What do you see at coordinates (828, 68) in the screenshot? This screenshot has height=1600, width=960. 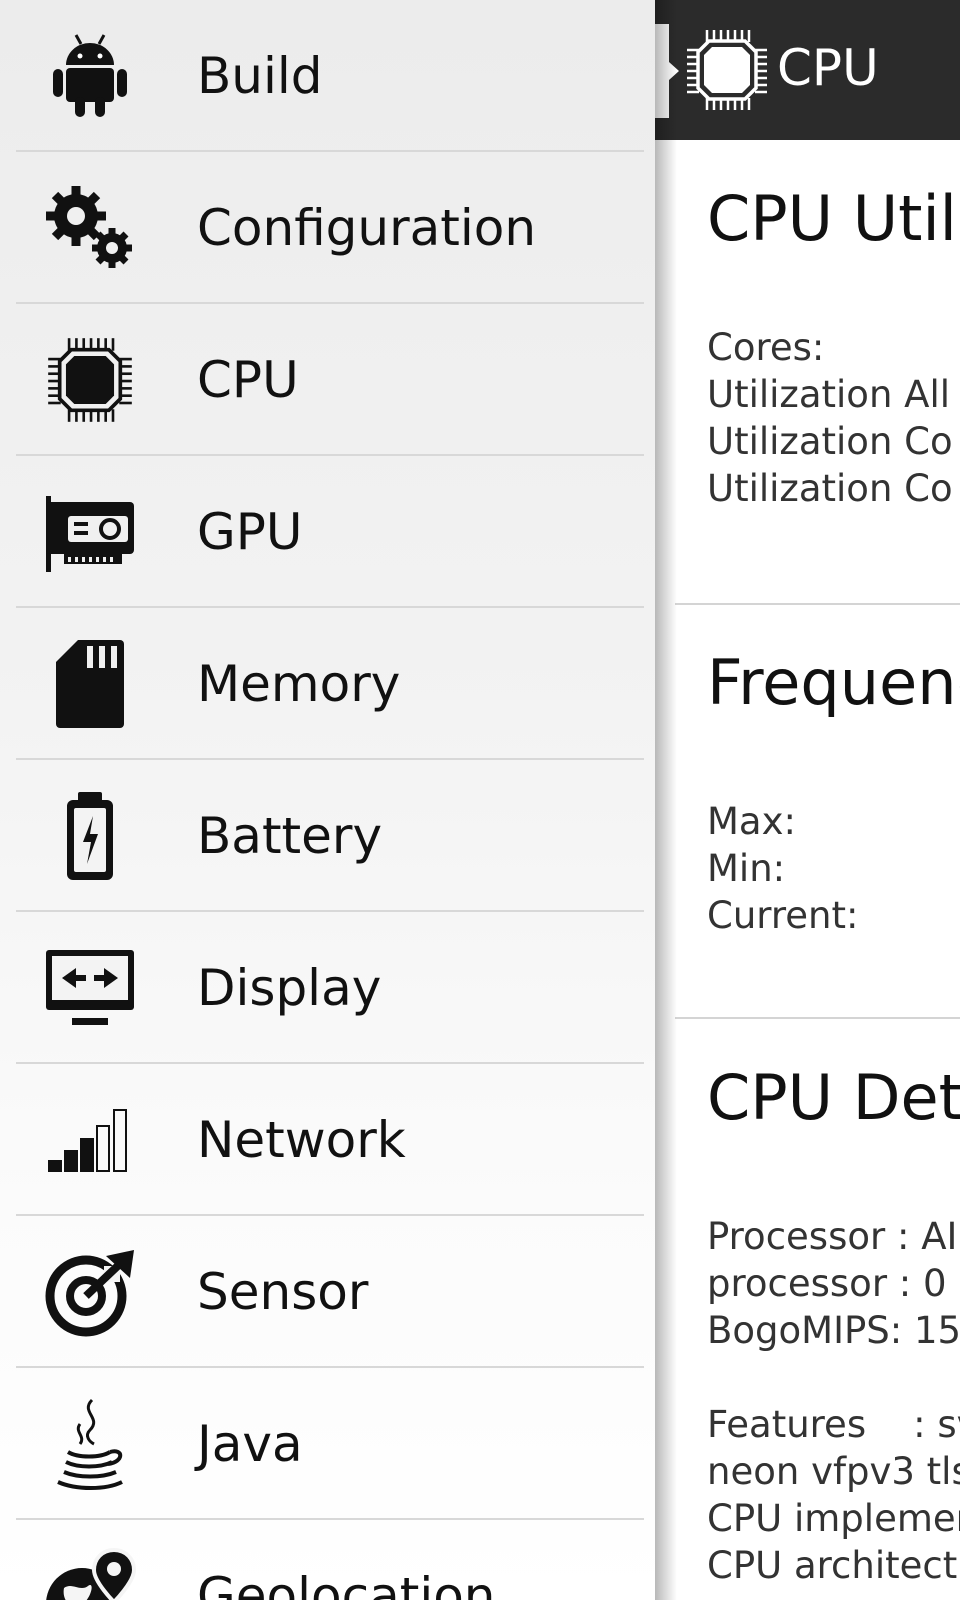 I see `app-bar-title: CPU` at bounding box center [828, 68].